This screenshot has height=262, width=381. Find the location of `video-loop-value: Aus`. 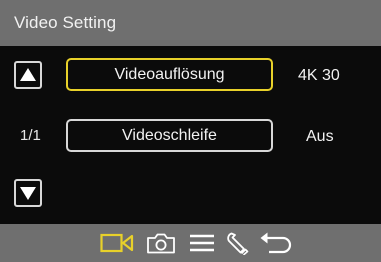

video-loop-value: Aus is located at coordinates (320, 136).